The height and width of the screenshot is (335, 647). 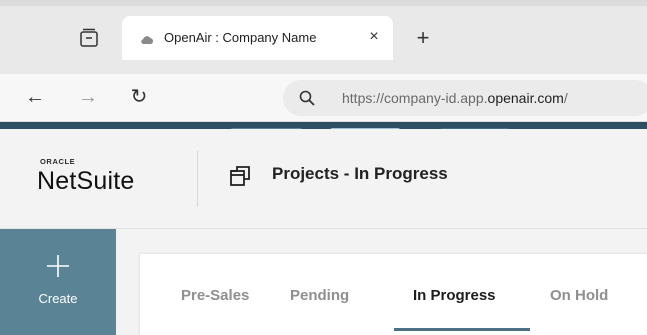 What do you see at coordinates (147, 38) in the screenshot?
I see `cloud-icon` at bounding box center [147, 38].